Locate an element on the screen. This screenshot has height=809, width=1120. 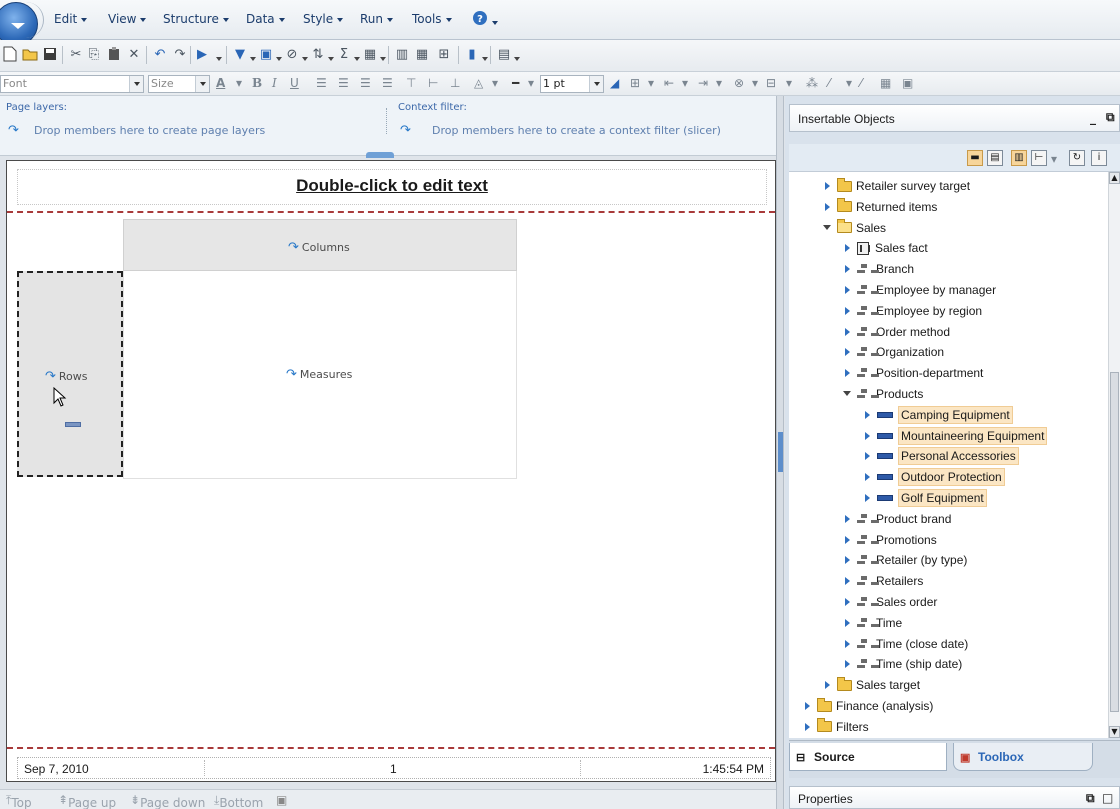
fill-color-icon: ◬ is located at coordinates (478, 83).